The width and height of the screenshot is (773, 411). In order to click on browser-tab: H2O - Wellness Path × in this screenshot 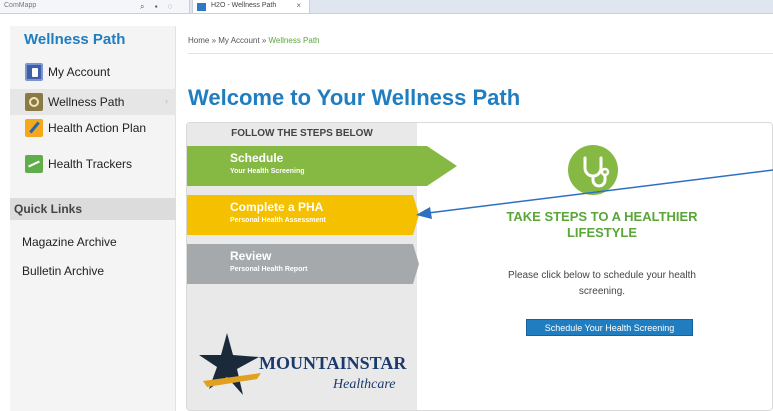, I will do `click(251, 7)`.